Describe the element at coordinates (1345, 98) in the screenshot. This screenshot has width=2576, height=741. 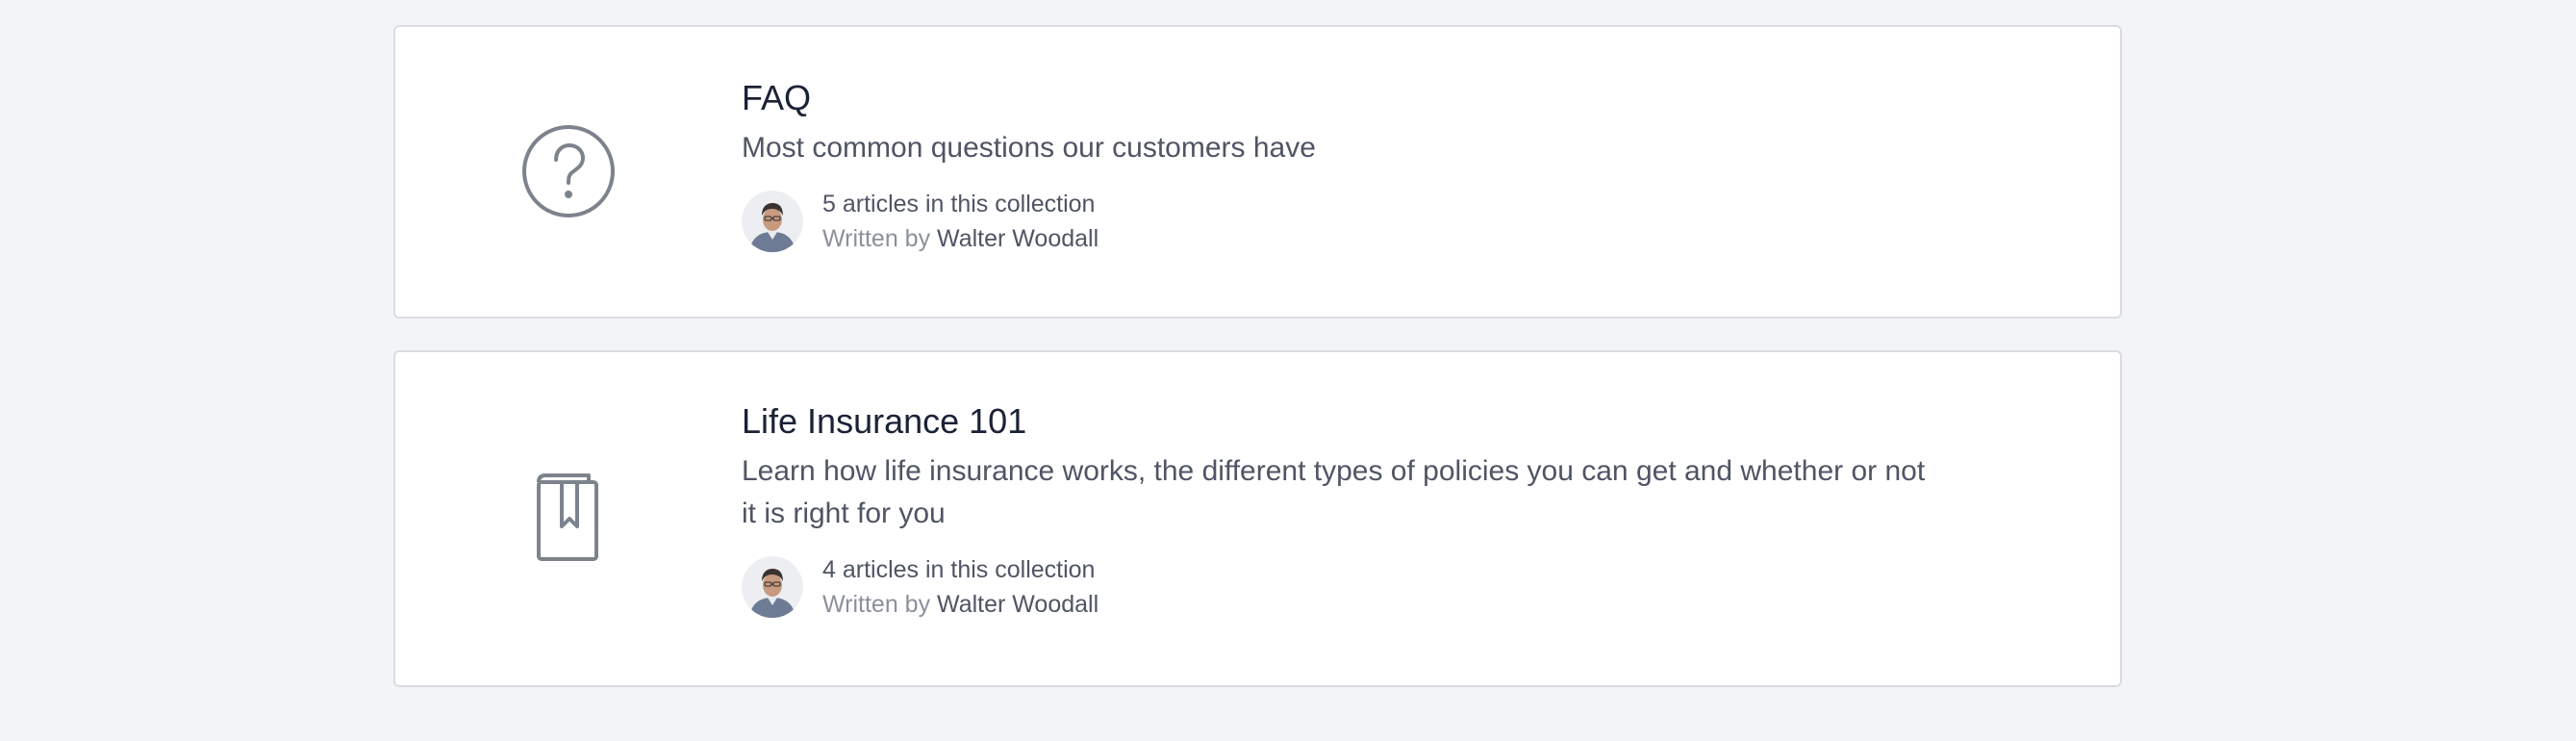
I see `collection-title: FAQ` at that location.